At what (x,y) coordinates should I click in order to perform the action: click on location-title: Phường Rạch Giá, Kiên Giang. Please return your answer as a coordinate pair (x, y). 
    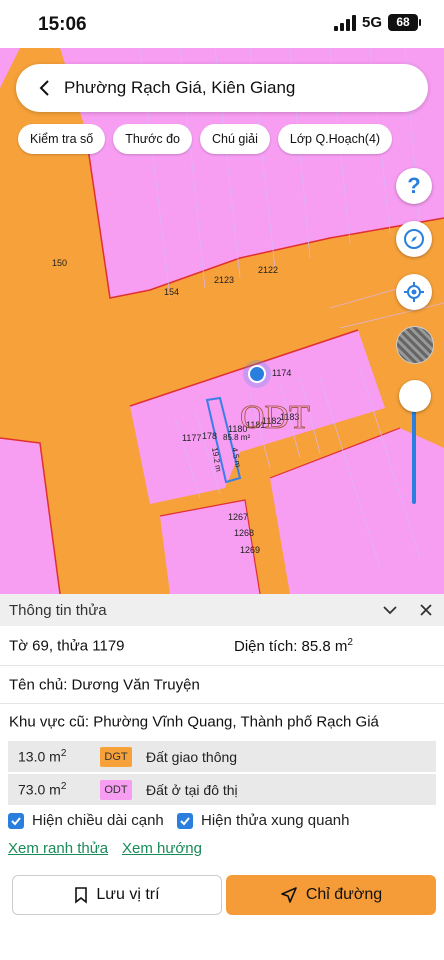
    Looking at the image, I should click on (180, 87).